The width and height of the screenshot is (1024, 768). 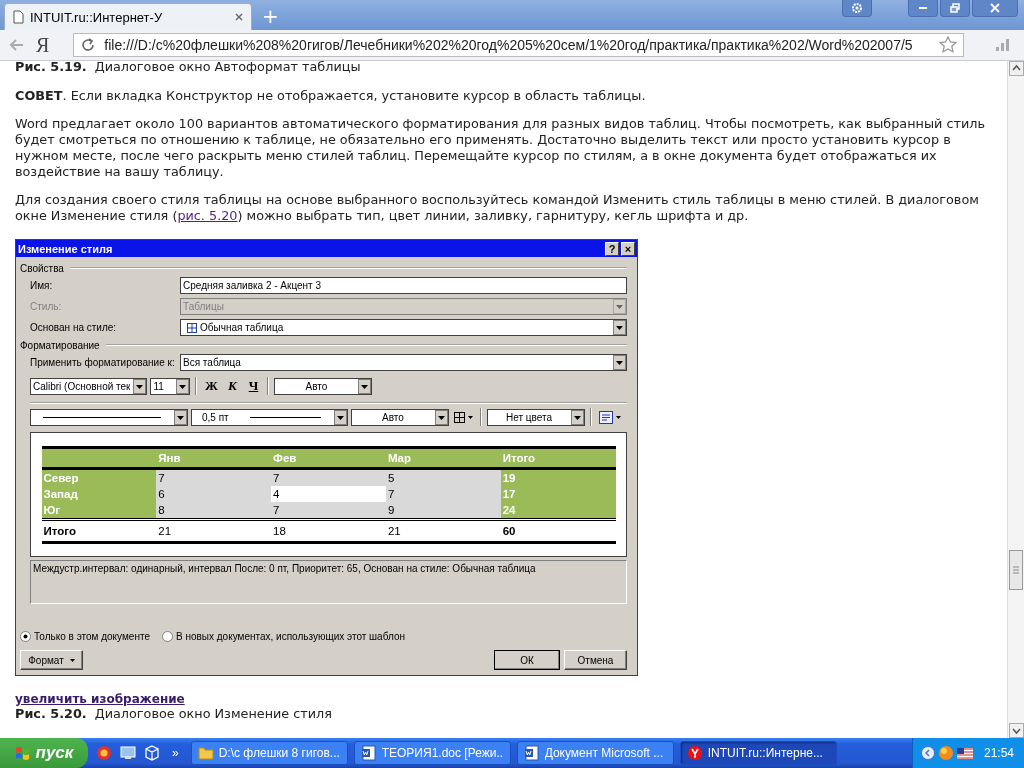 I want to click on scroll-down-icon, so click(x=1016, y=730).